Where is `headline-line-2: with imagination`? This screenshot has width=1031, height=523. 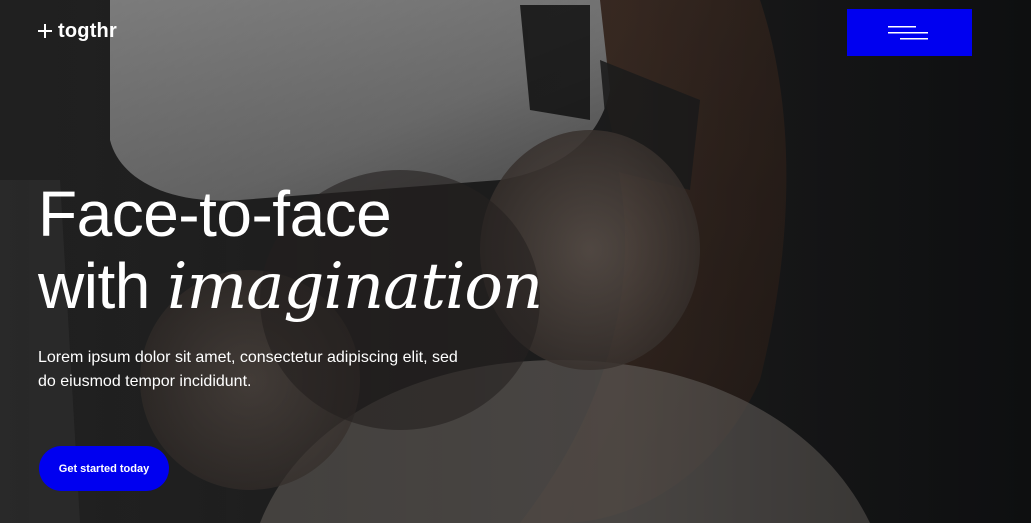
headline-line-2: with imagination is located at coordinates (290, 287).